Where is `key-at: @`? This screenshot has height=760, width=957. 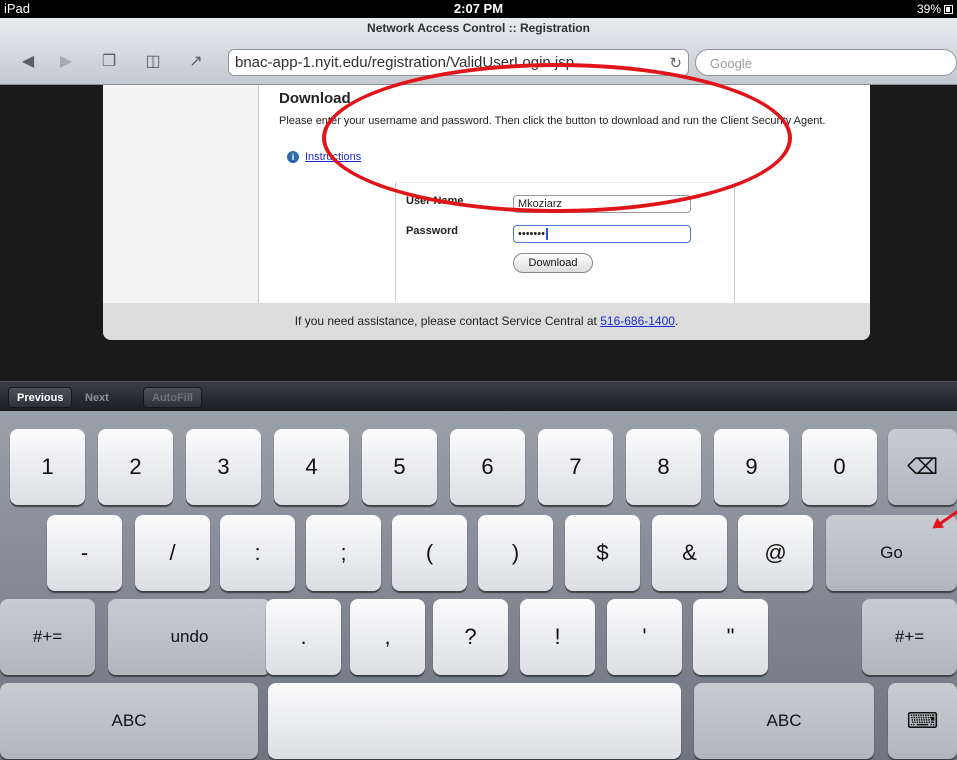 key-at: @ is located at coordinates (775, 553).